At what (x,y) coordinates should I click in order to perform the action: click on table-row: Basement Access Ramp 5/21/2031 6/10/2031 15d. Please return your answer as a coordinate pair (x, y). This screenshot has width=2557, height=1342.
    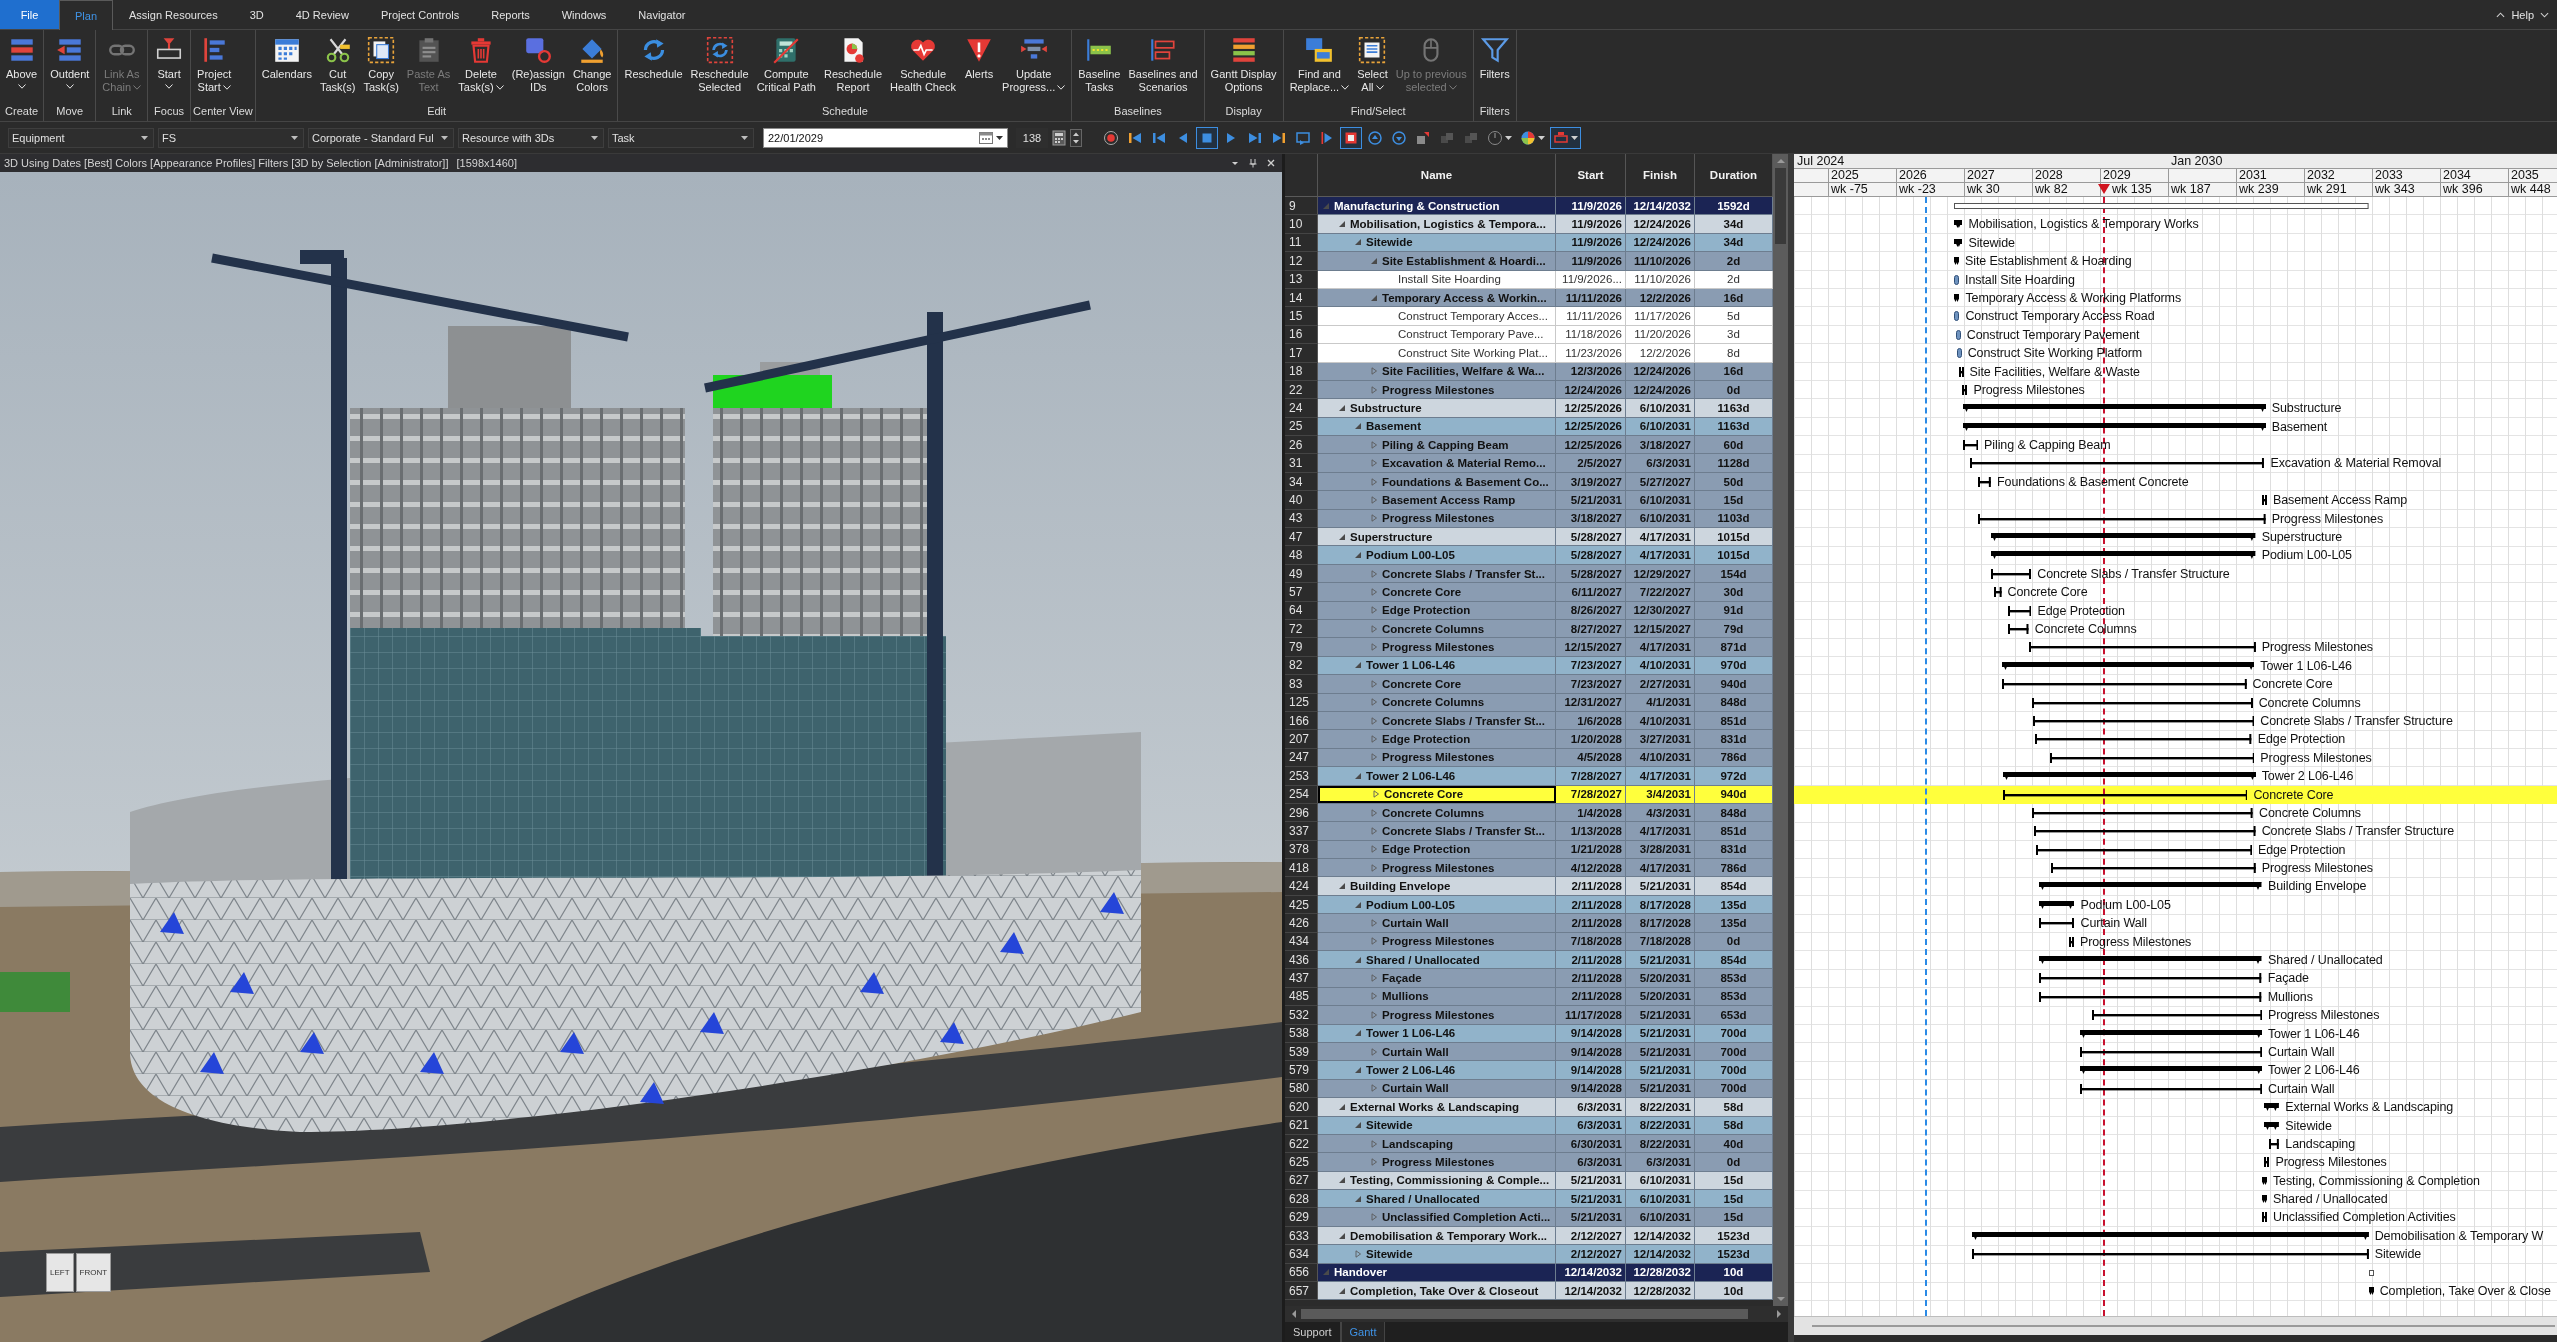
    Looking at the image, I should click on (1545, 500).